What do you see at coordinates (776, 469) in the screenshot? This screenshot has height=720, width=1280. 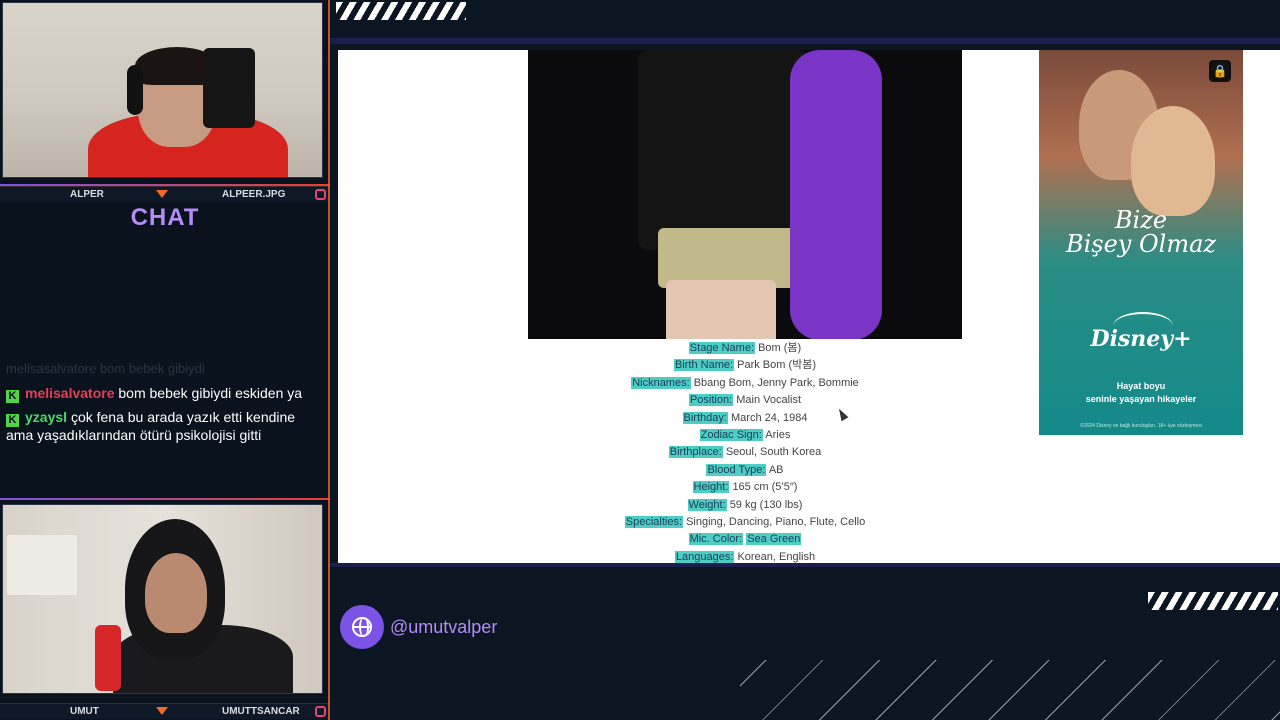 I see `profile-value: AB` at bounding box center [776, 469].